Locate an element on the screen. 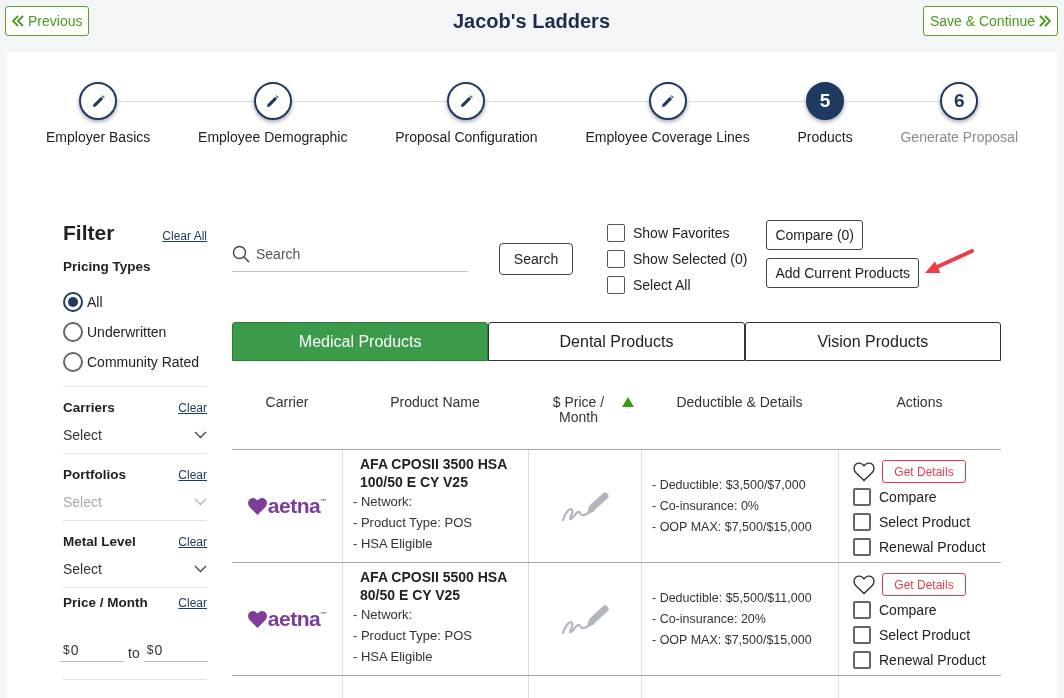 The width and height of the screenshot is (1064, 698). search-field: Search is located at coordinates (362, 253).